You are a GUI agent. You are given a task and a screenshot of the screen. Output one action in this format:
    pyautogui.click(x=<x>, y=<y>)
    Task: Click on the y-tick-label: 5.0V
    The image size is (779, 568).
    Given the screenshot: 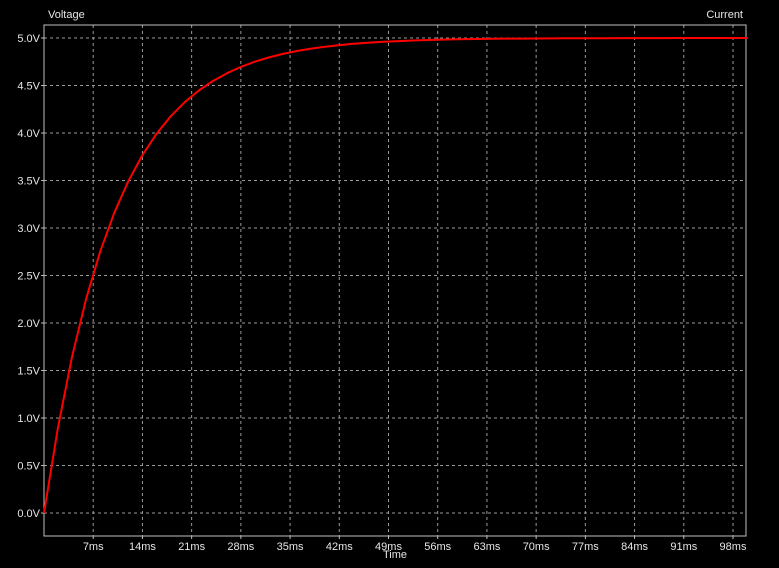 What is the action you would take?
    pyautogui.click(x=28, y=39)
    